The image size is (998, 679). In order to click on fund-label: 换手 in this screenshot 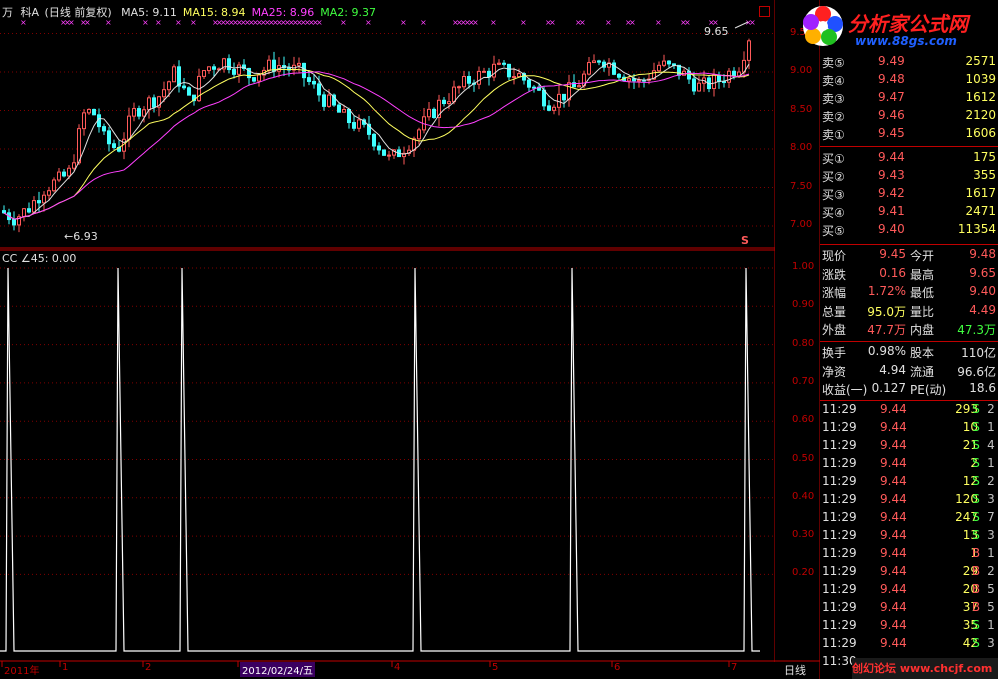, I will do `click(834, 353)`.